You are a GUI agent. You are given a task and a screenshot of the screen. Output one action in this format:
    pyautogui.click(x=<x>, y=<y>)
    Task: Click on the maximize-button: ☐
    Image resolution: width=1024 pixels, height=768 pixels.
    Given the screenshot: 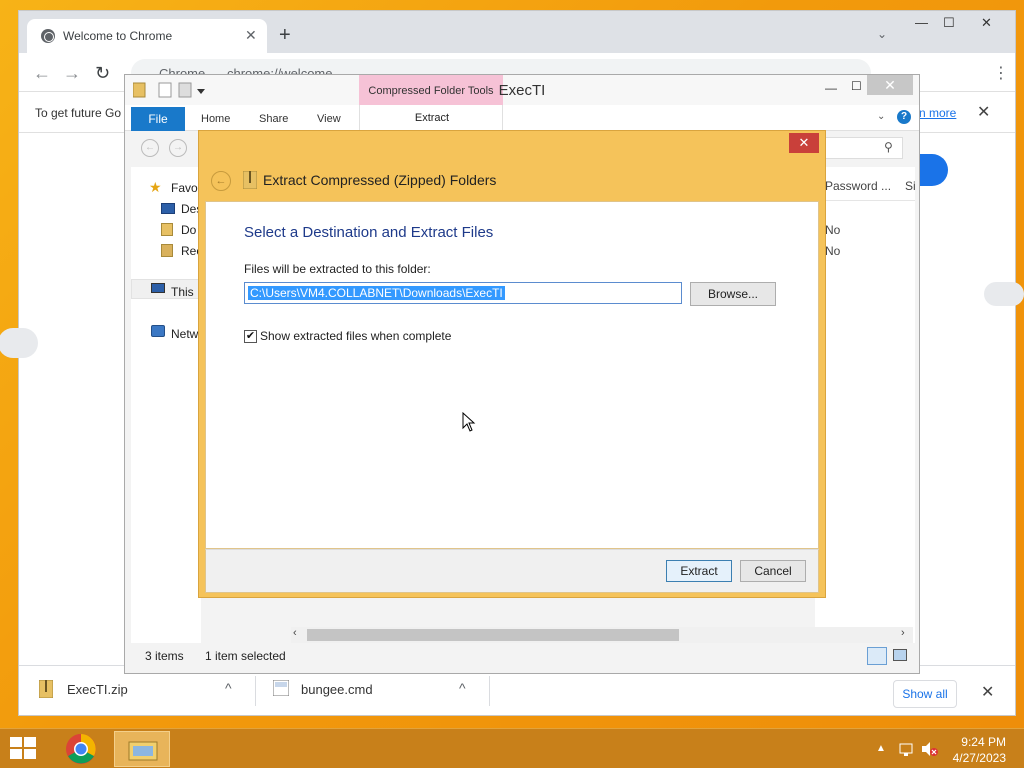 What is the action you would take?
    pyautogui.click(x=949, y=23)
    